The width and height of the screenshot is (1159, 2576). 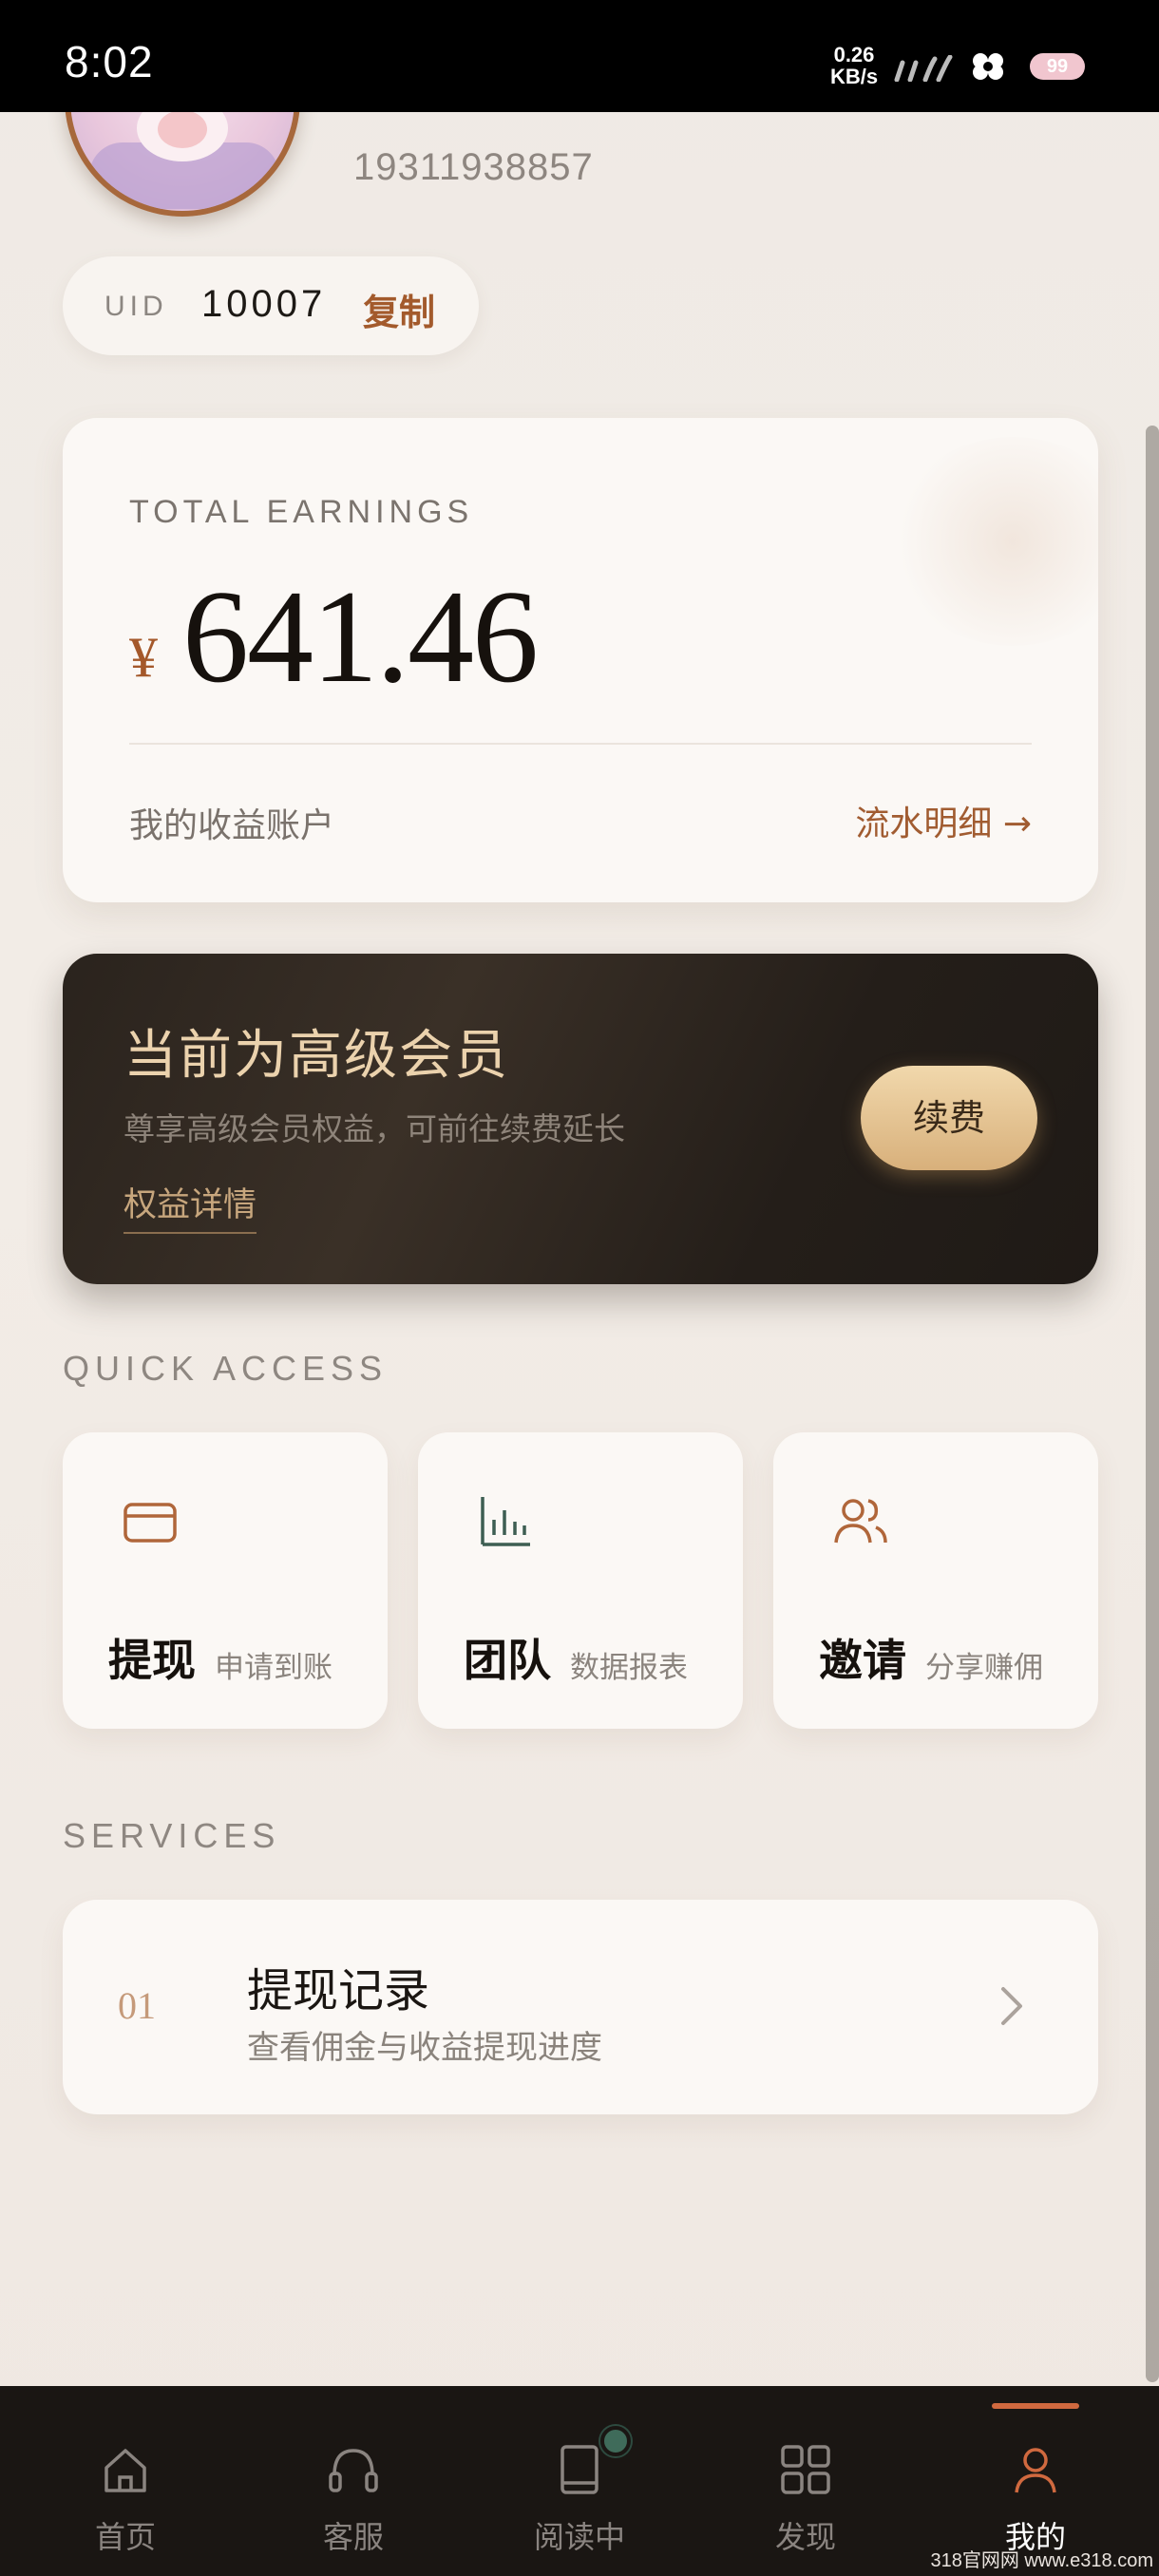 What do you see at coordinates (353, 2470) in the screenshot?
I see `headset-icon` at bounding box center [353, 2470].